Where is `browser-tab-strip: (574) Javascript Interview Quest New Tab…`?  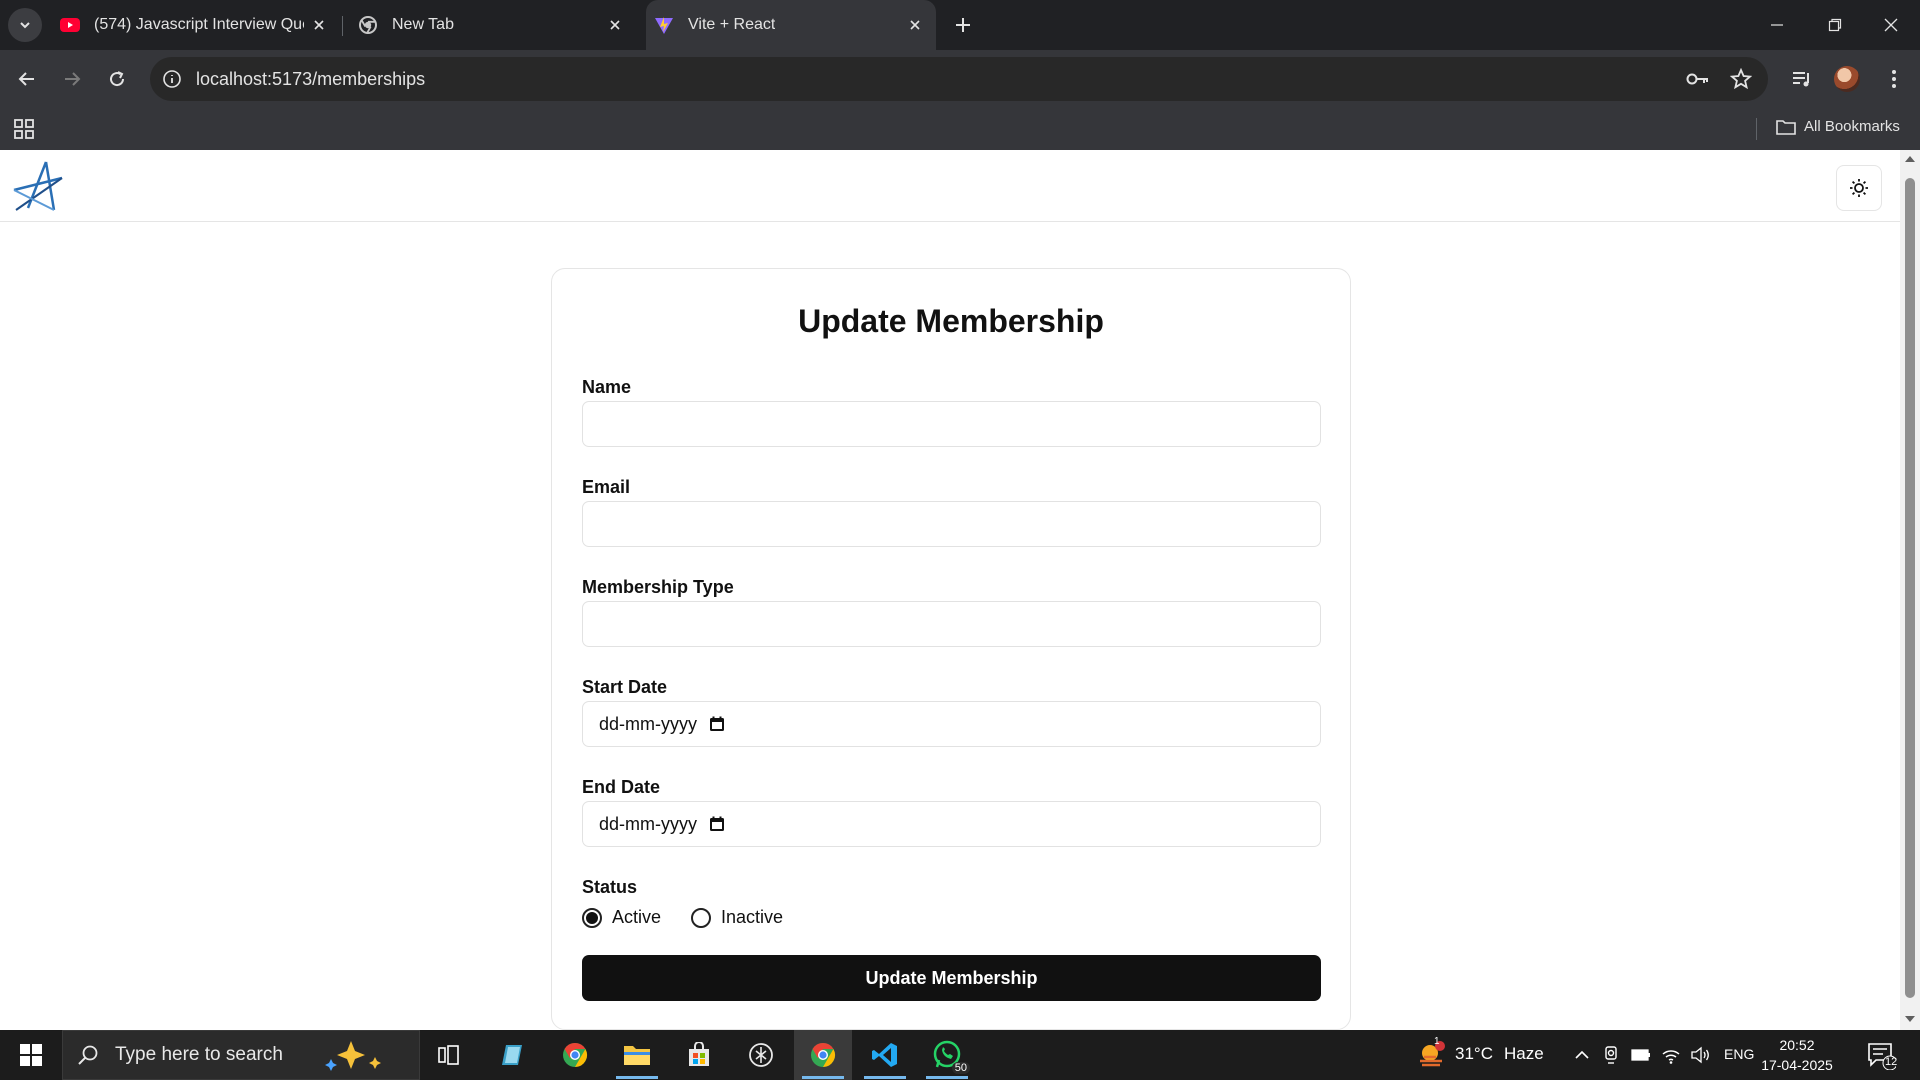
browser-tab-strip: (574) Javascript Interview Quest New Tab… is located at coordinates (960, 25).